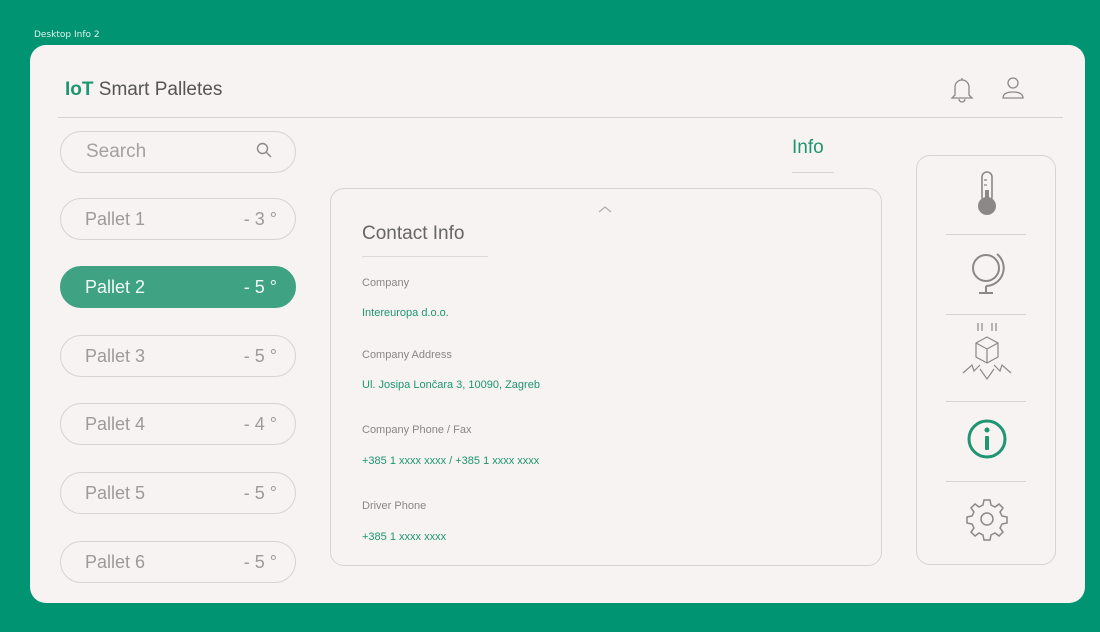 The width and height of the screenshot is (1100, 632). What do you see at coordinates (158, 89) in the screenshot?
I see `app-title-text: Smart Palletes` at bounding box center [158, 89].